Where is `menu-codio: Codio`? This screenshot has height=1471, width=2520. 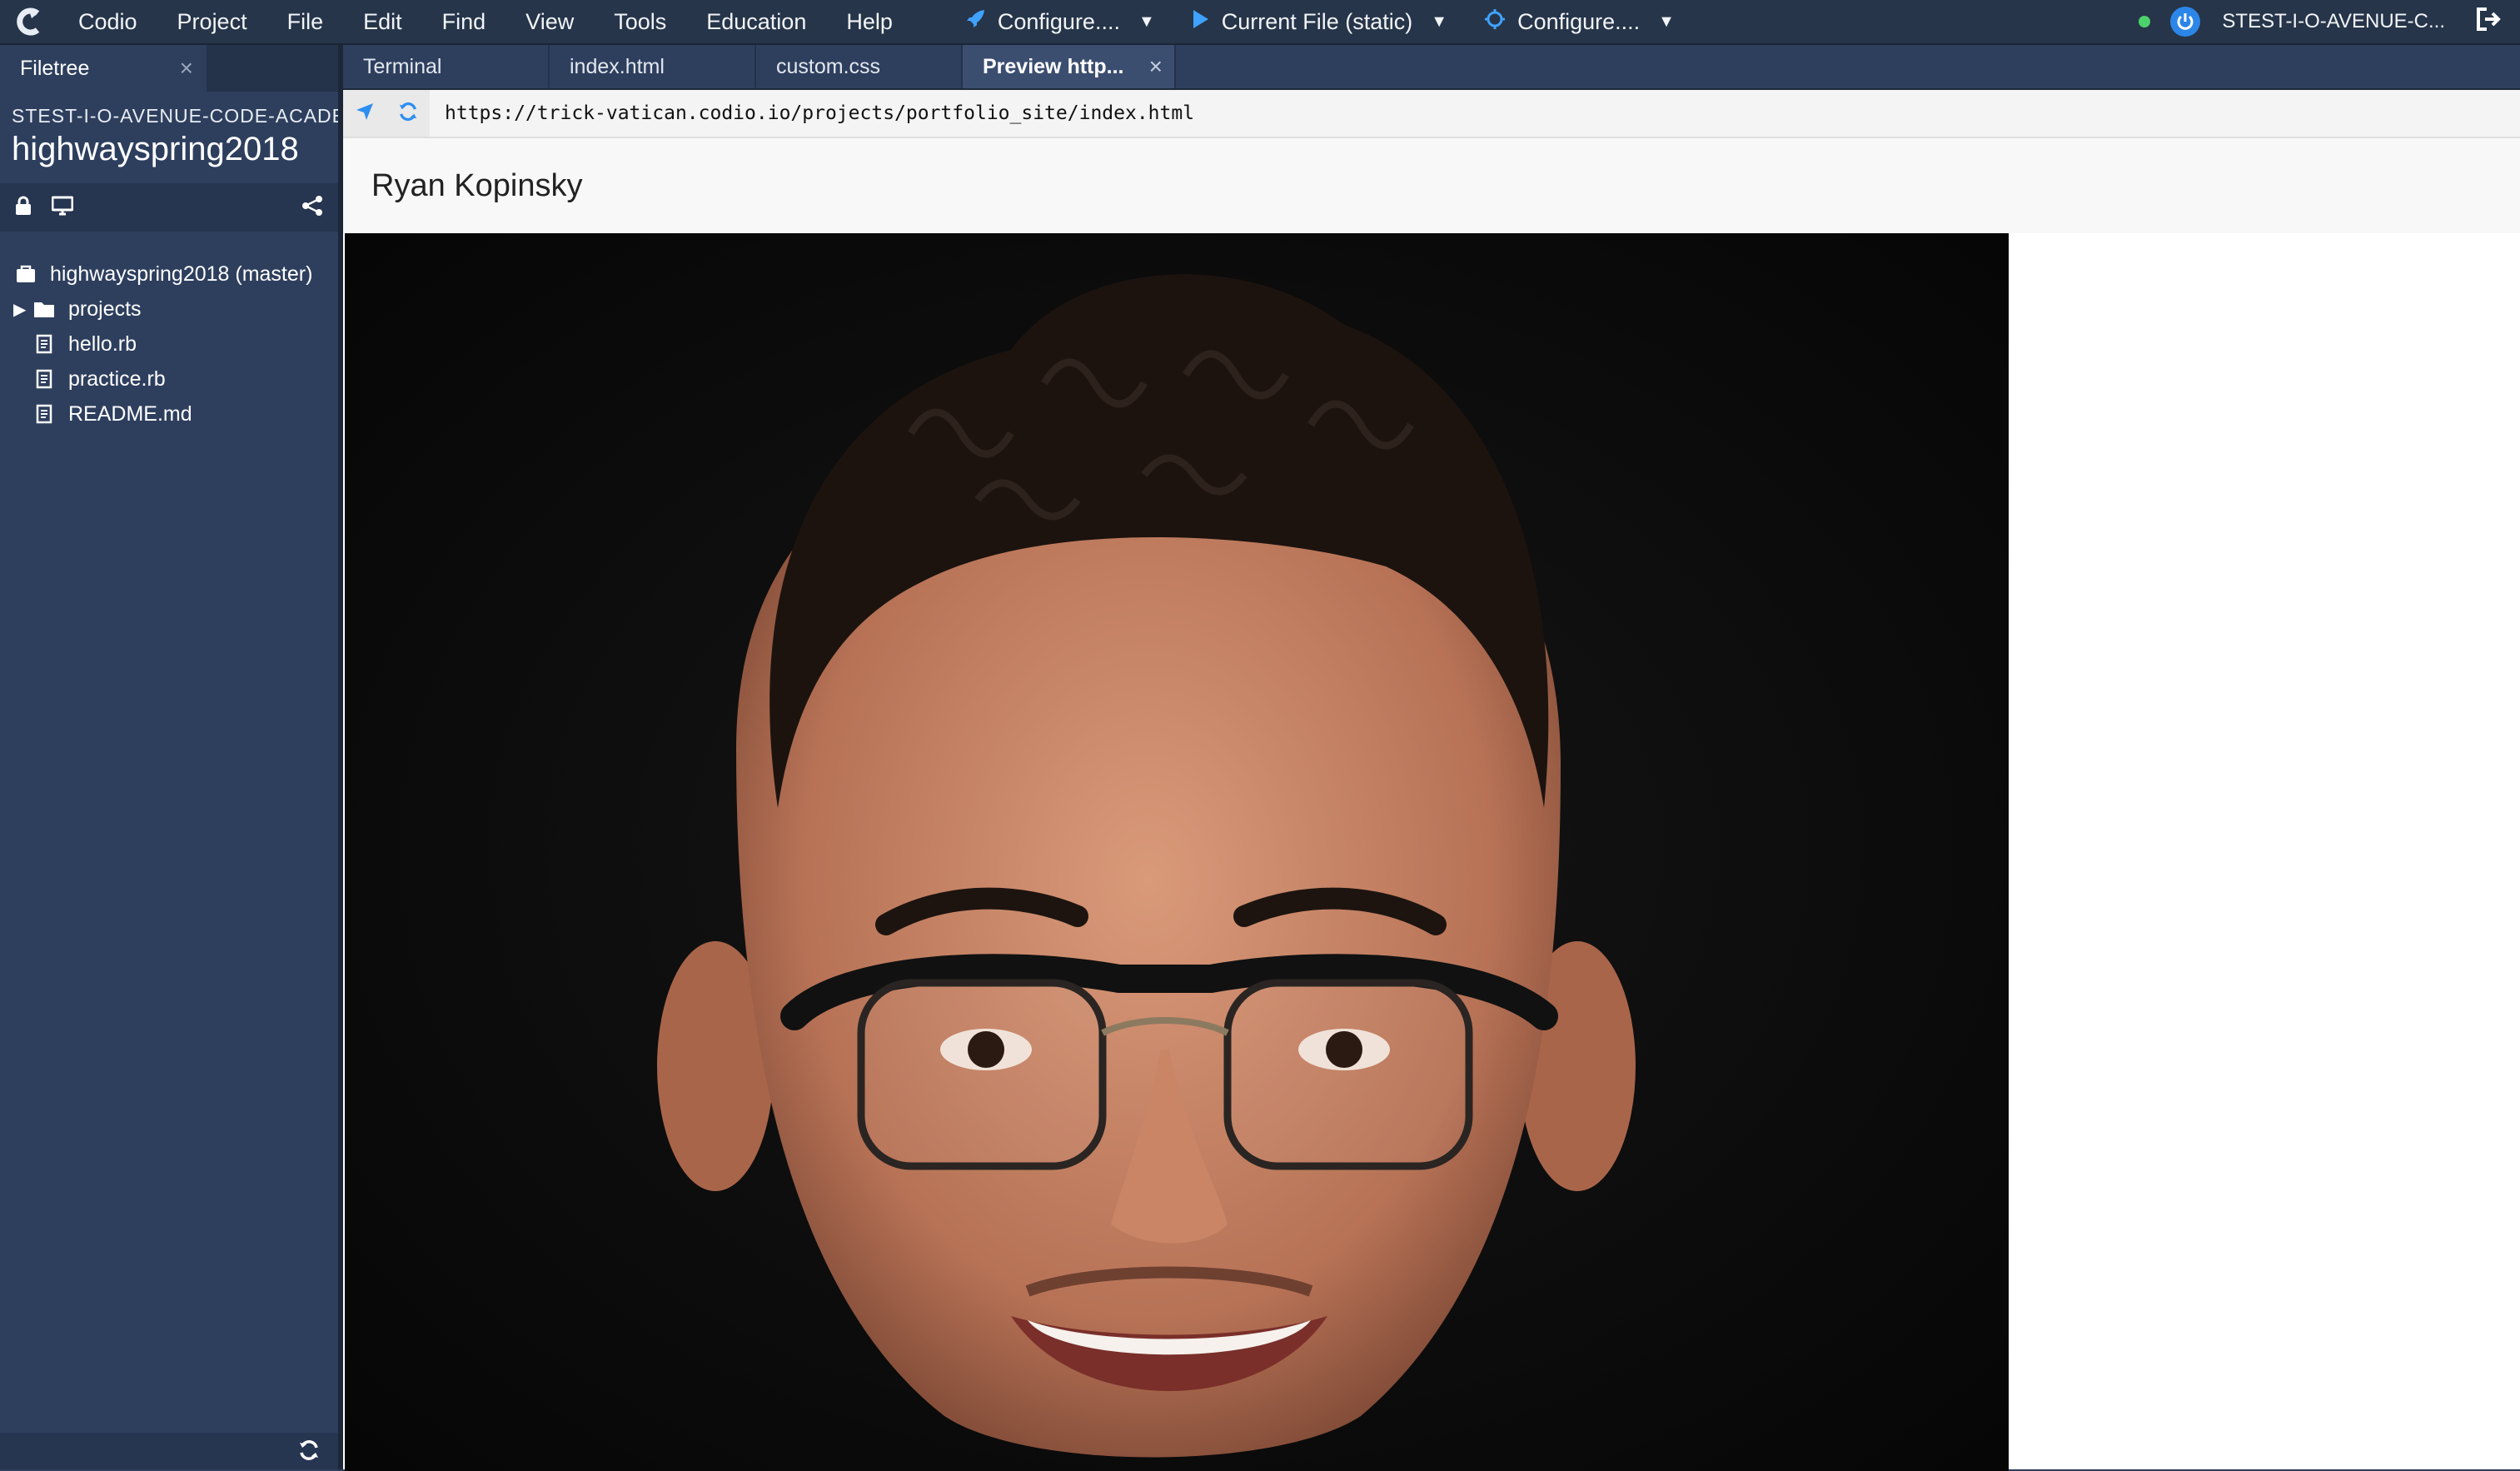 menu-codio: Codio is located at coordinates (107, 21).